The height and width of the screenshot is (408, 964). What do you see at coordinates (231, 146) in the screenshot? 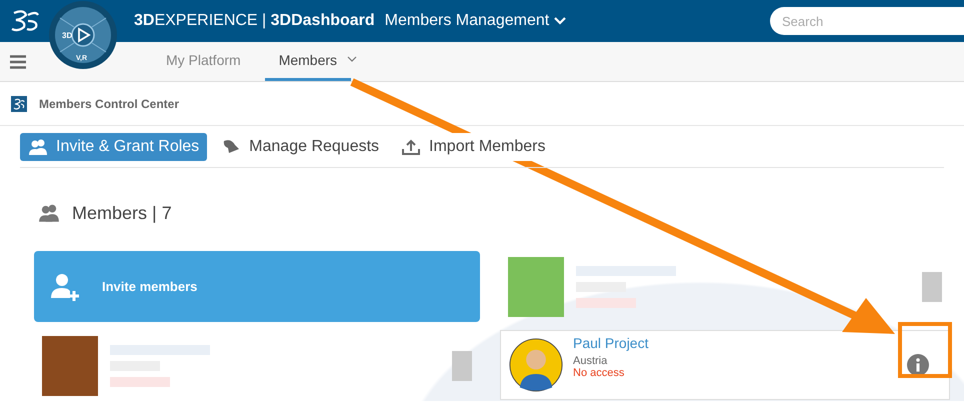
I see `bell-icon` at bounding box center [231, 146].